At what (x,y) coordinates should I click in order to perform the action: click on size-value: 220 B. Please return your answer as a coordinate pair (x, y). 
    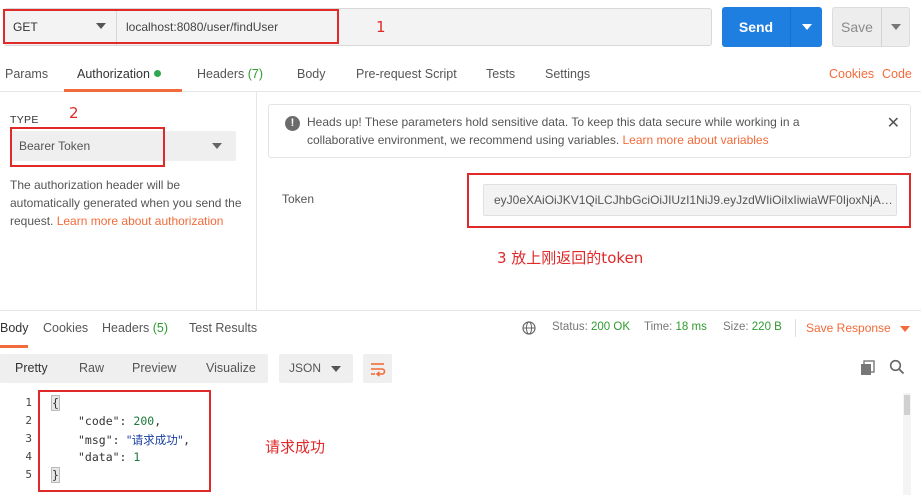
    Looking at the image, I should click on (766, 327).